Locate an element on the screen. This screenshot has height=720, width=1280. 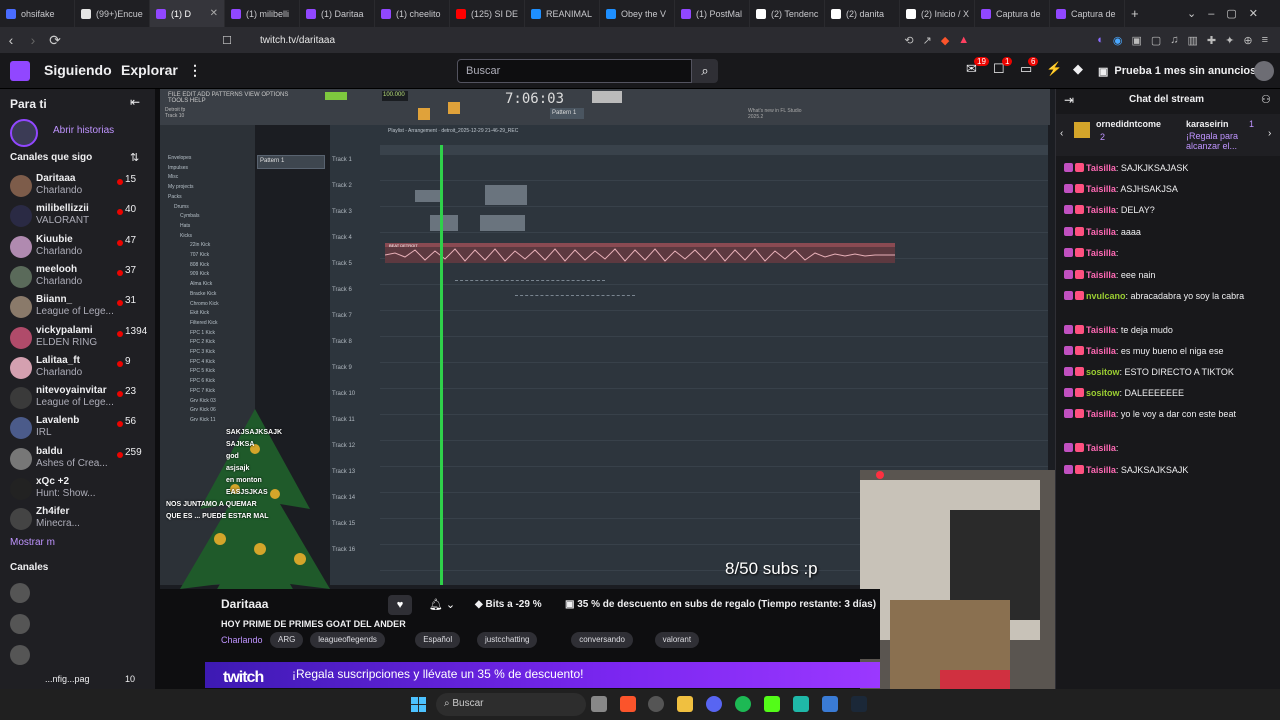
browser-tab: (1) D ✕ is located at coordinates (187, 13).